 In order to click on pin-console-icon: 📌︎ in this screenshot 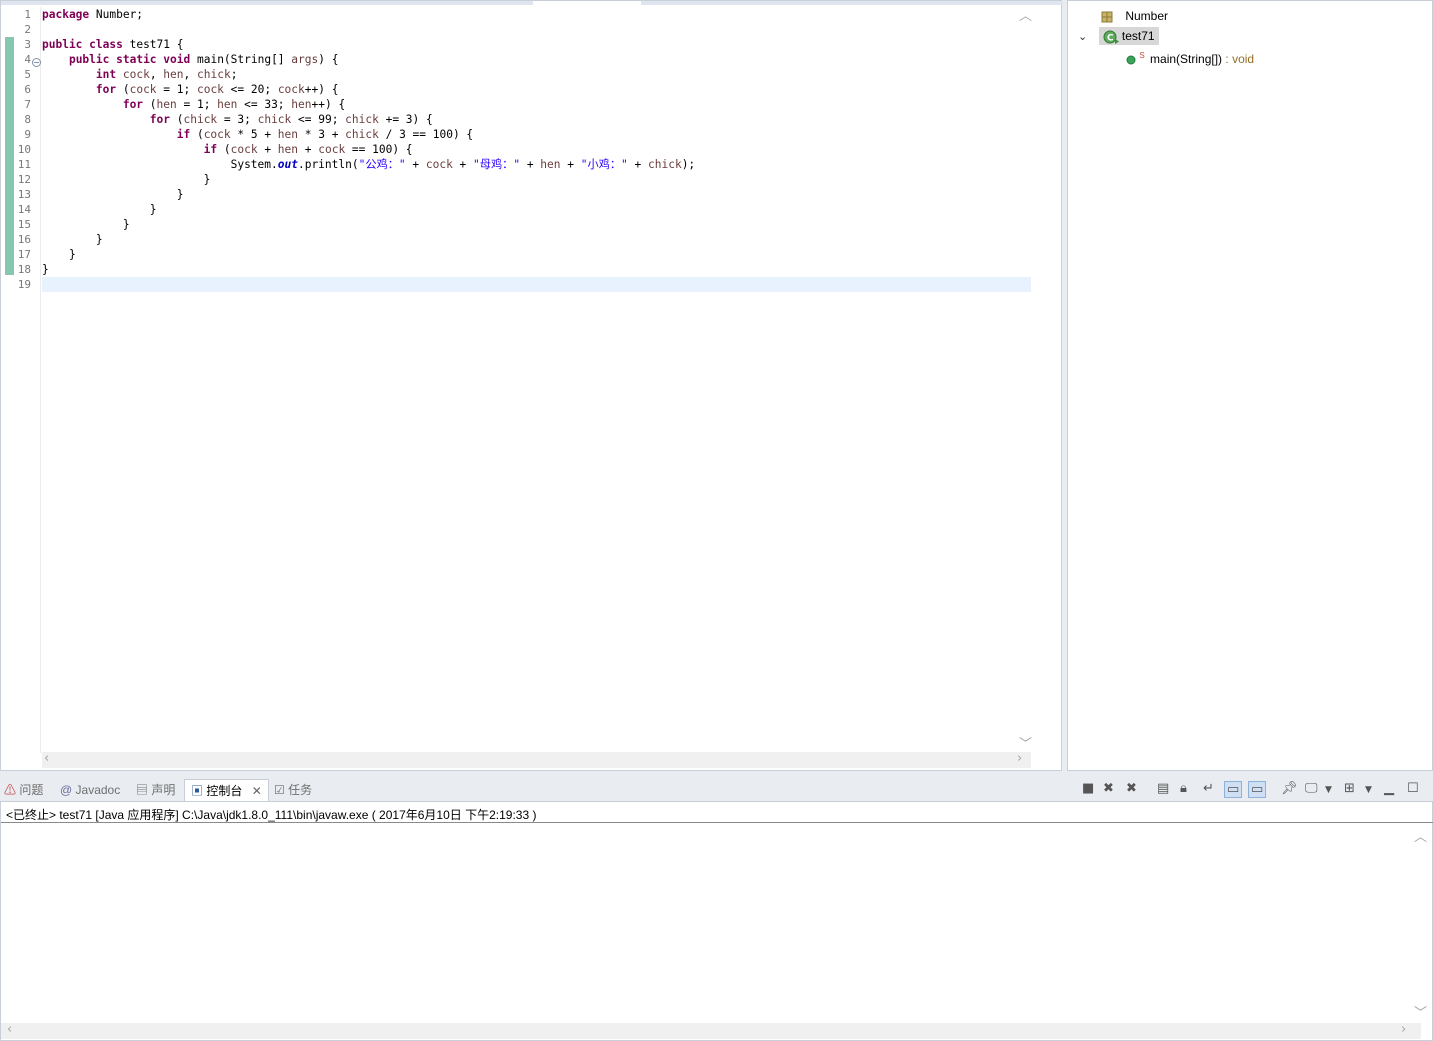, I will do `click(1289, 788)`.